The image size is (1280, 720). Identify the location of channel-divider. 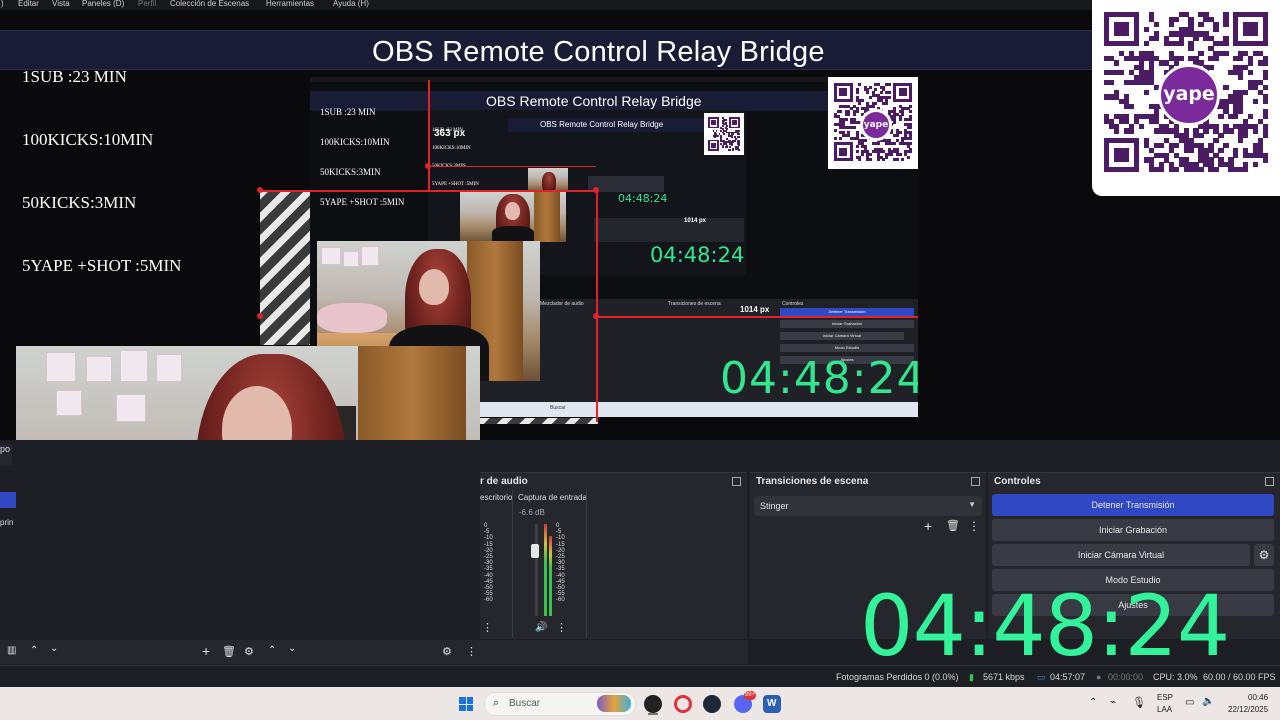
(512, 564).